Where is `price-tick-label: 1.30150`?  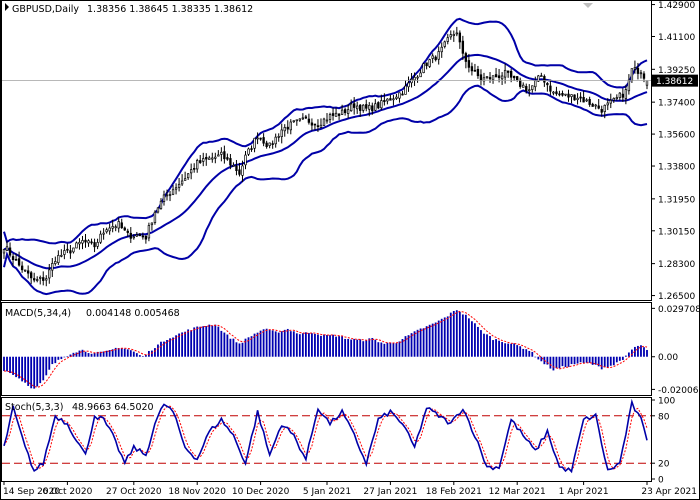 price-tick-label: 1.30150 is located at coordinates (676, 232).